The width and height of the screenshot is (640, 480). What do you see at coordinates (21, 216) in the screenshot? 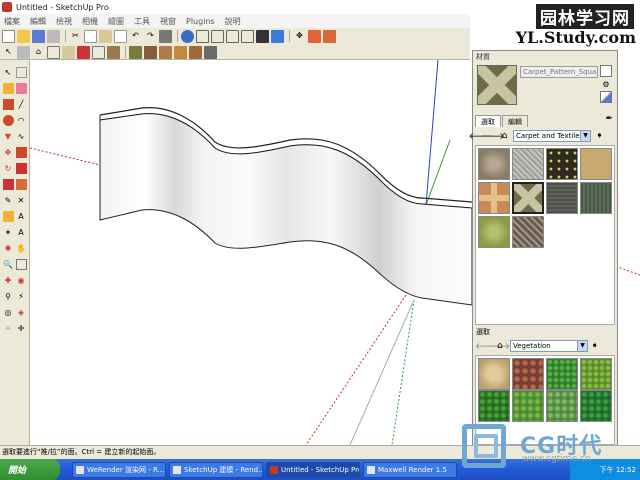
I see `text-tool-icon: A` at bounding box center [21, 216].